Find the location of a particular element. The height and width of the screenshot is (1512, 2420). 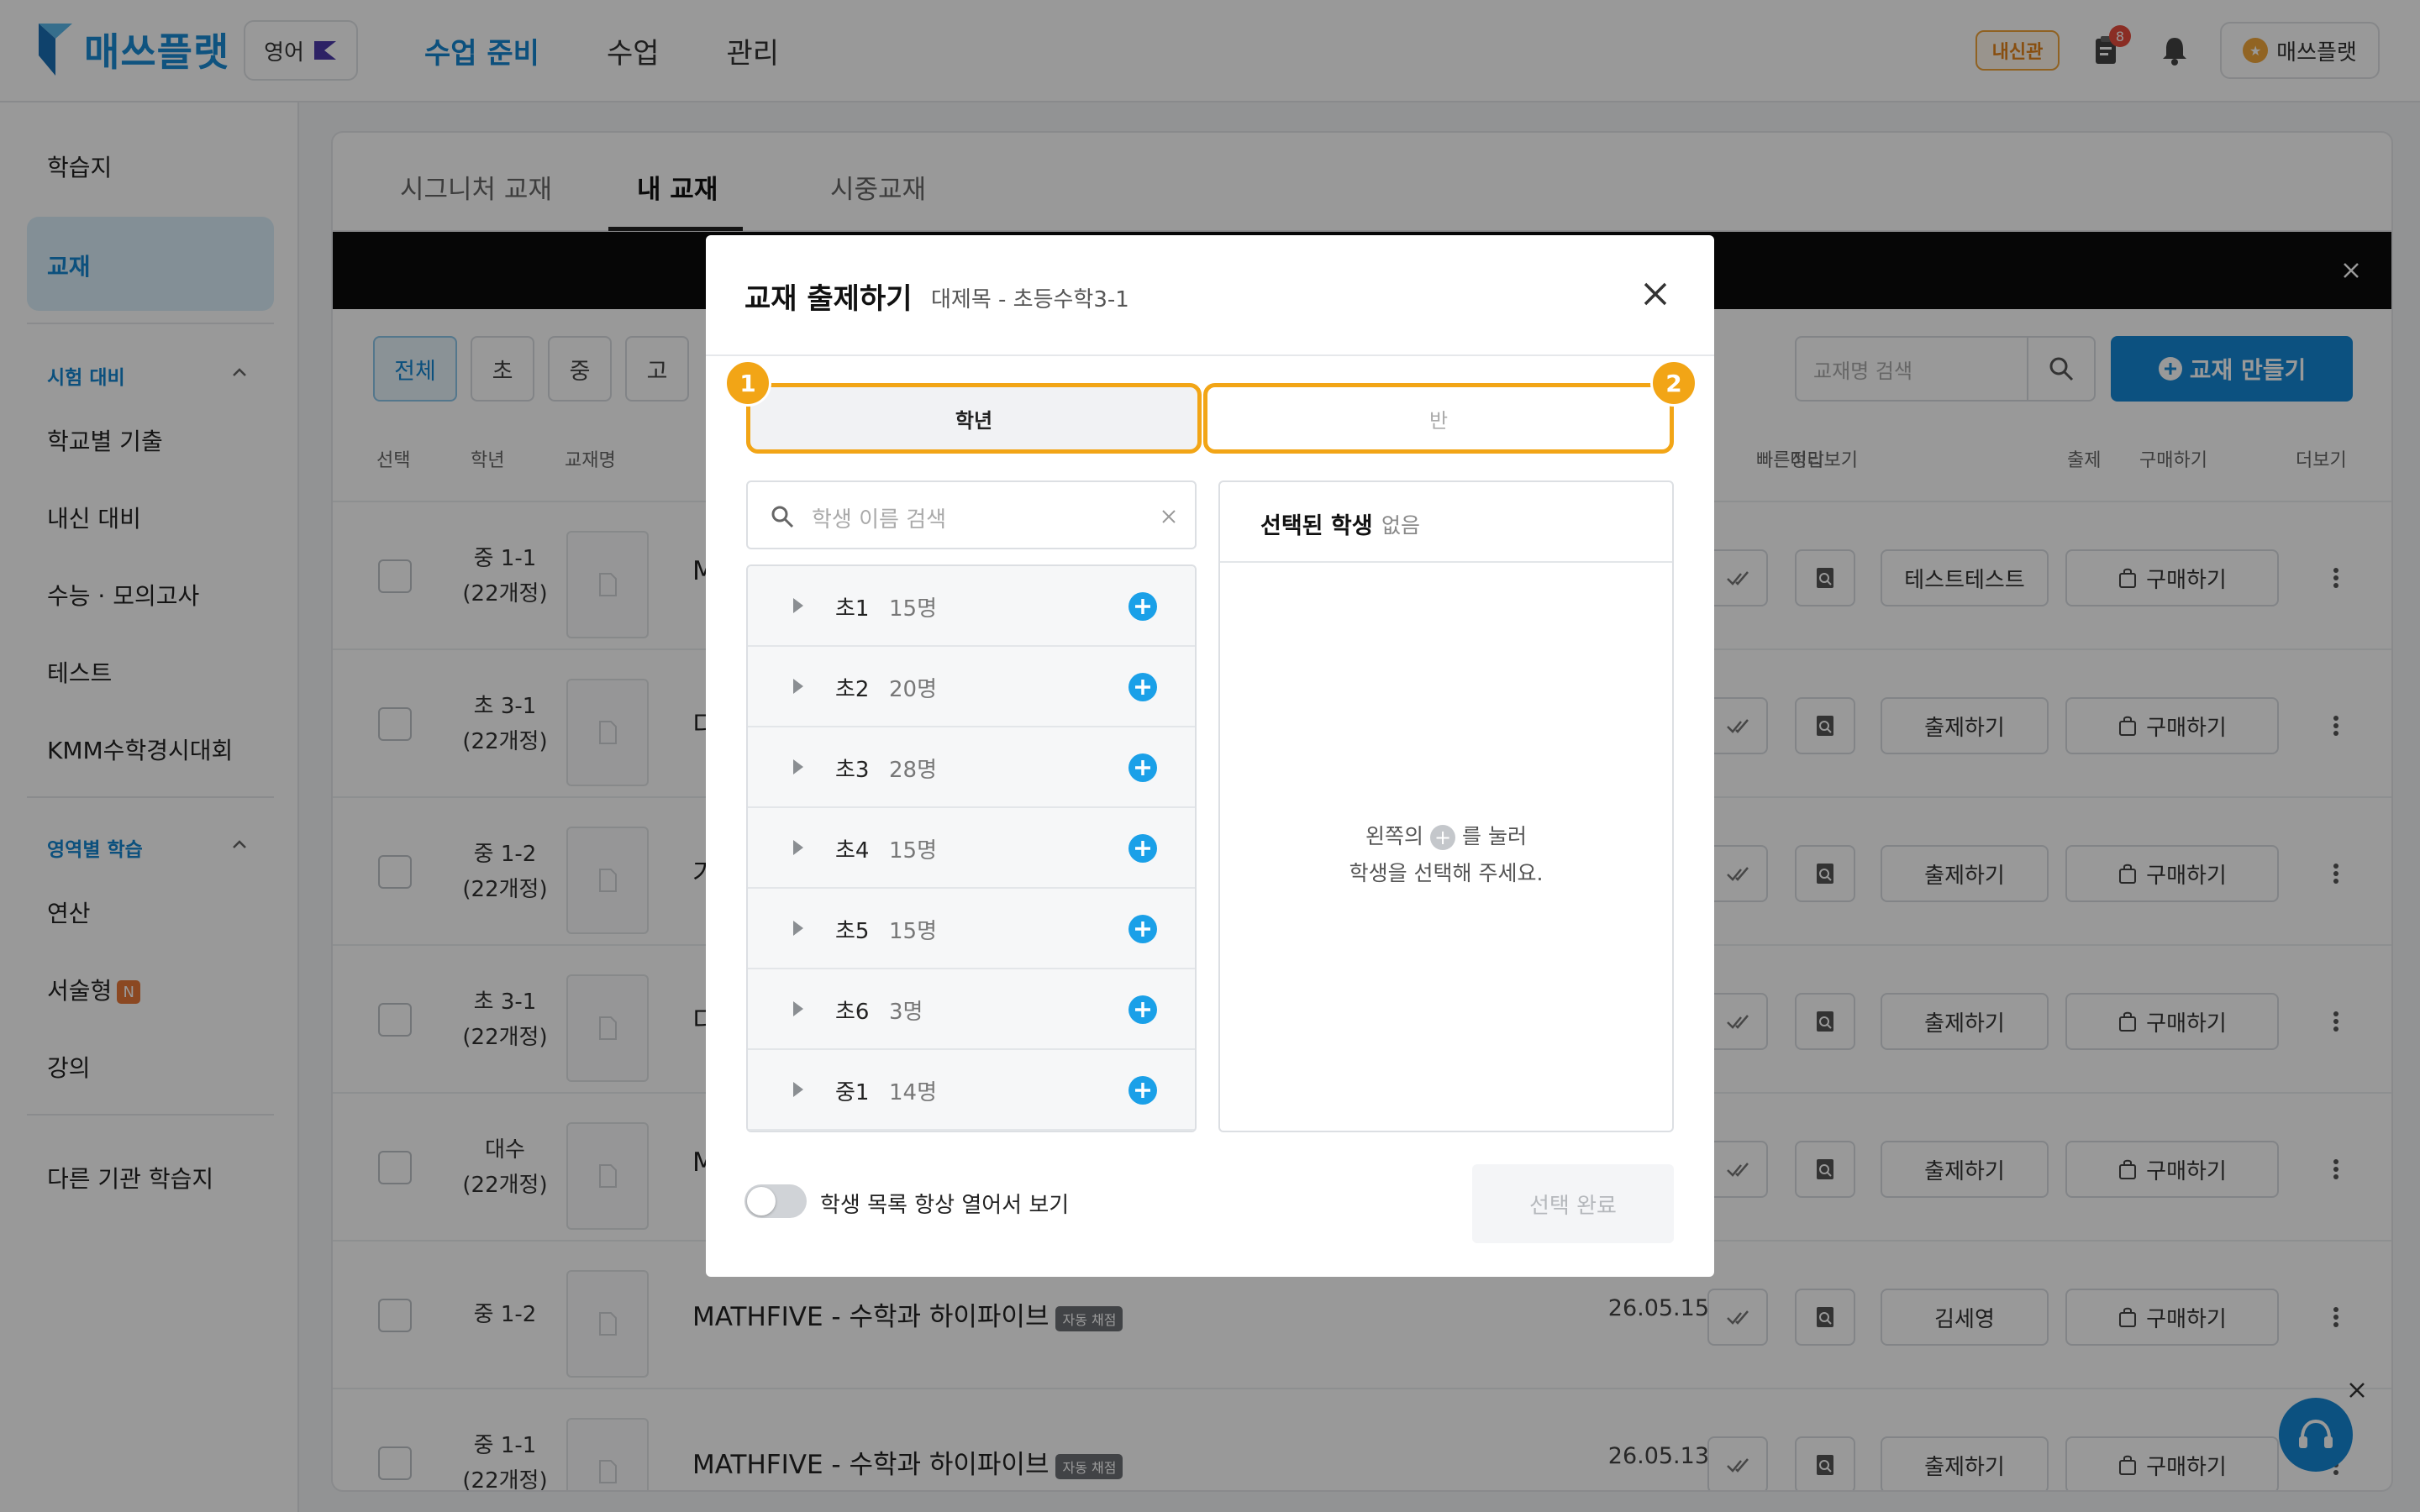

step-badge-1: 1 is located at coordinates (748, 383).